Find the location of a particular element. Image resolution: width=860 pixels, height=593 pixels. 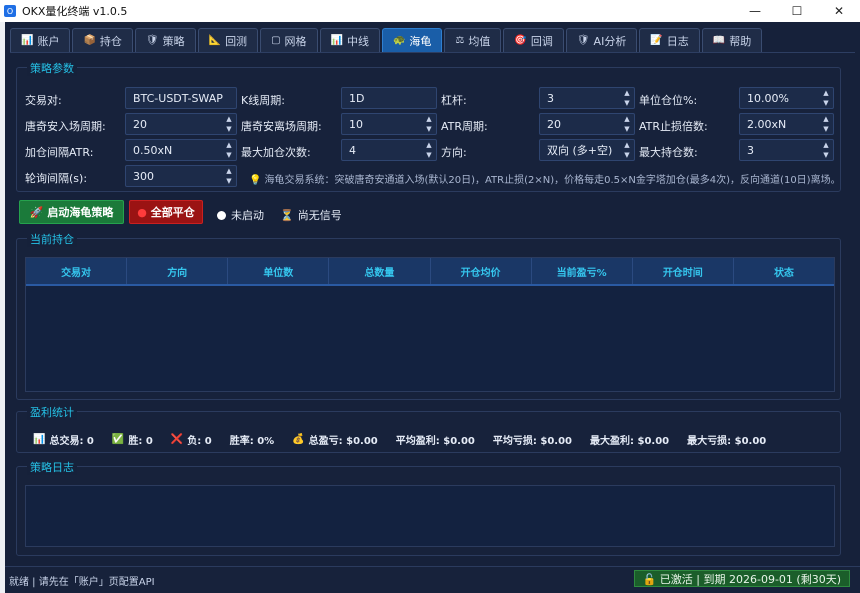

stat-icon: 📊 is located at coordinates (39, 439).